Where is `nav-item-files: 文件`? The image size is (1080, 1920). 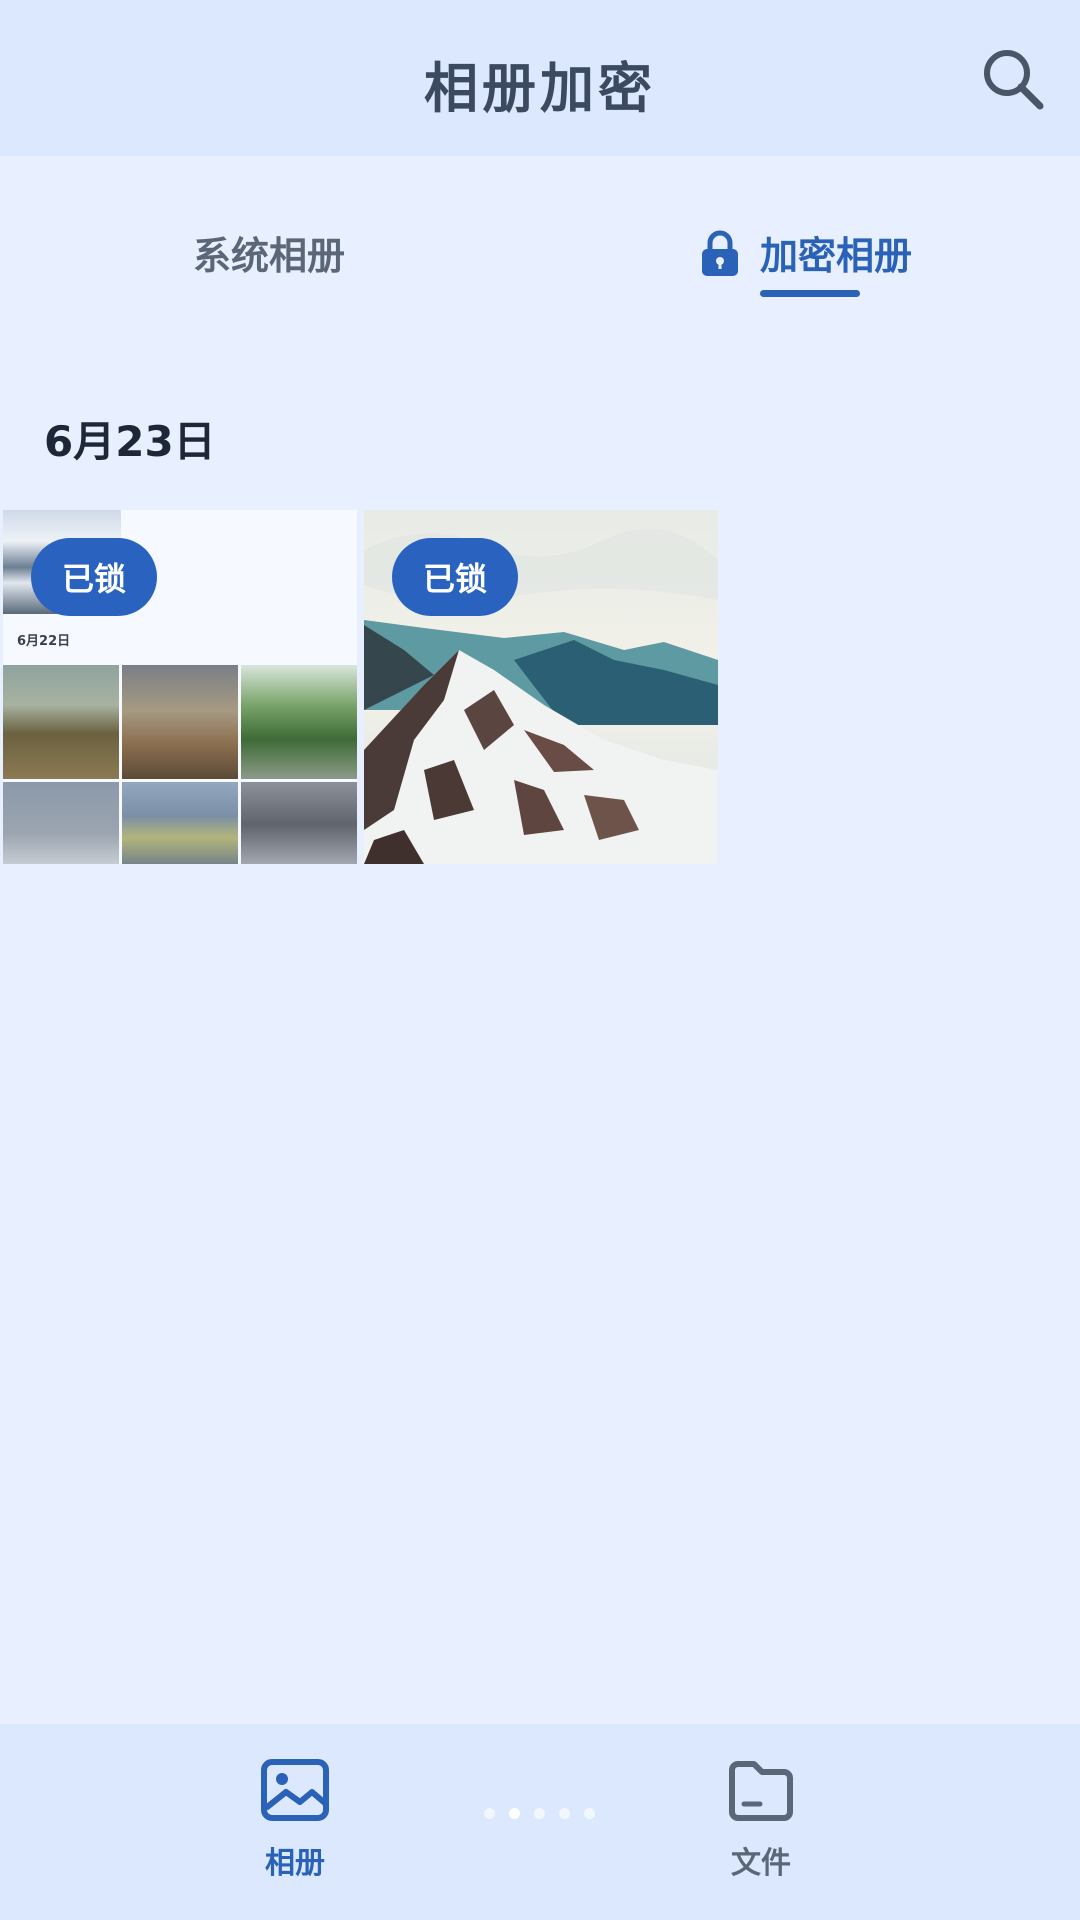 nav-item-files: 文件 is located at coordinates (761, 1819).